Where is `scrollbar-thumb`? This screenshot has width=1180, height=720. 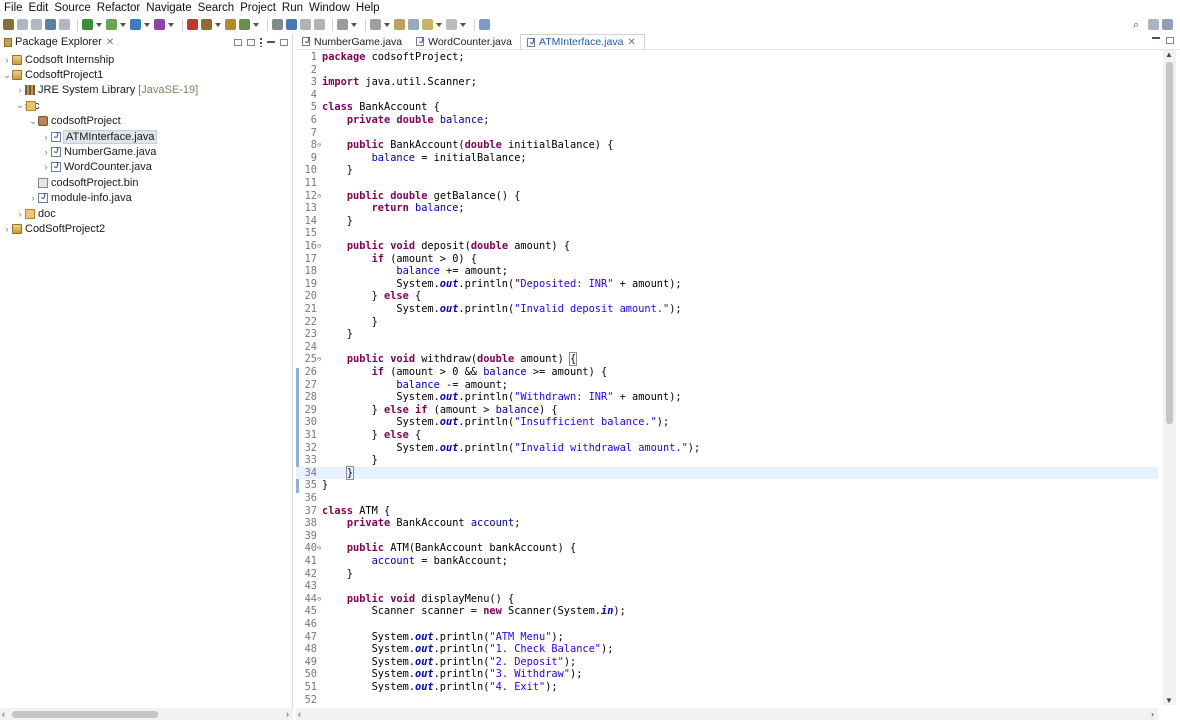 scrollbar-thumb is located at coordinates (85, 714).